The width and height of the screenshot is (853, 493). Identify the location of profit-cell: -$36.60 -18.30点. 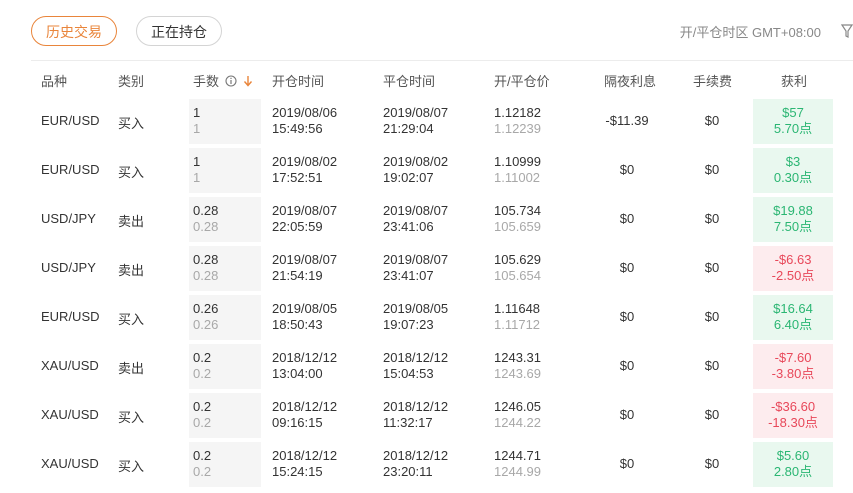
(793, 415).